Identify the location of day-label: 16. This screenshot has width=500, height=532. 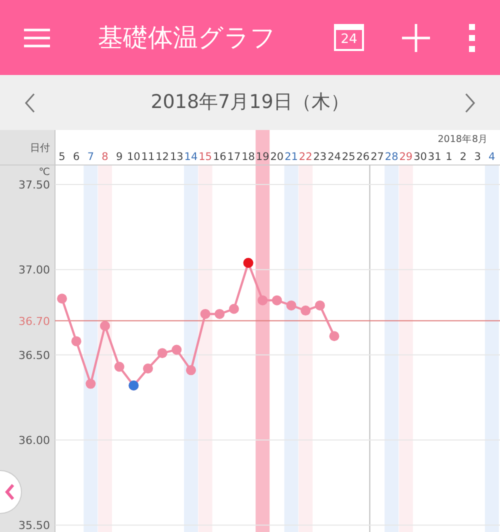
(219, 157).